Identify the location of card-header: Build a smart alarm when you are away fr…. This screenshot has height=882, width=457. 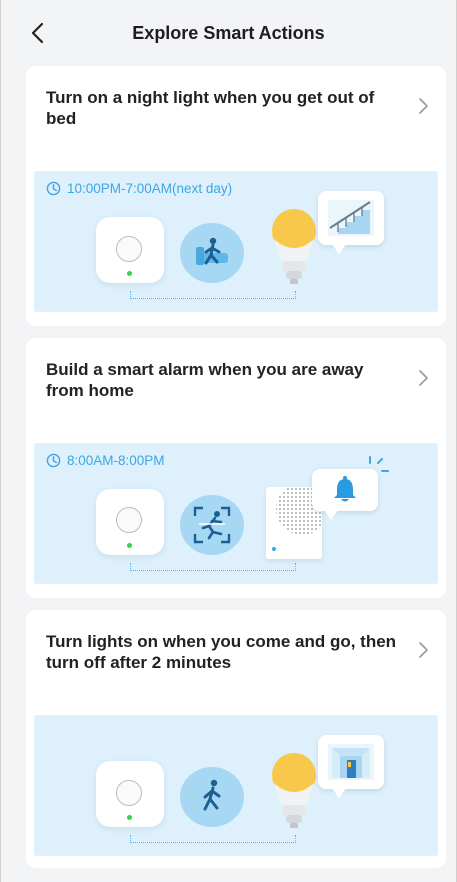
(236, 388).